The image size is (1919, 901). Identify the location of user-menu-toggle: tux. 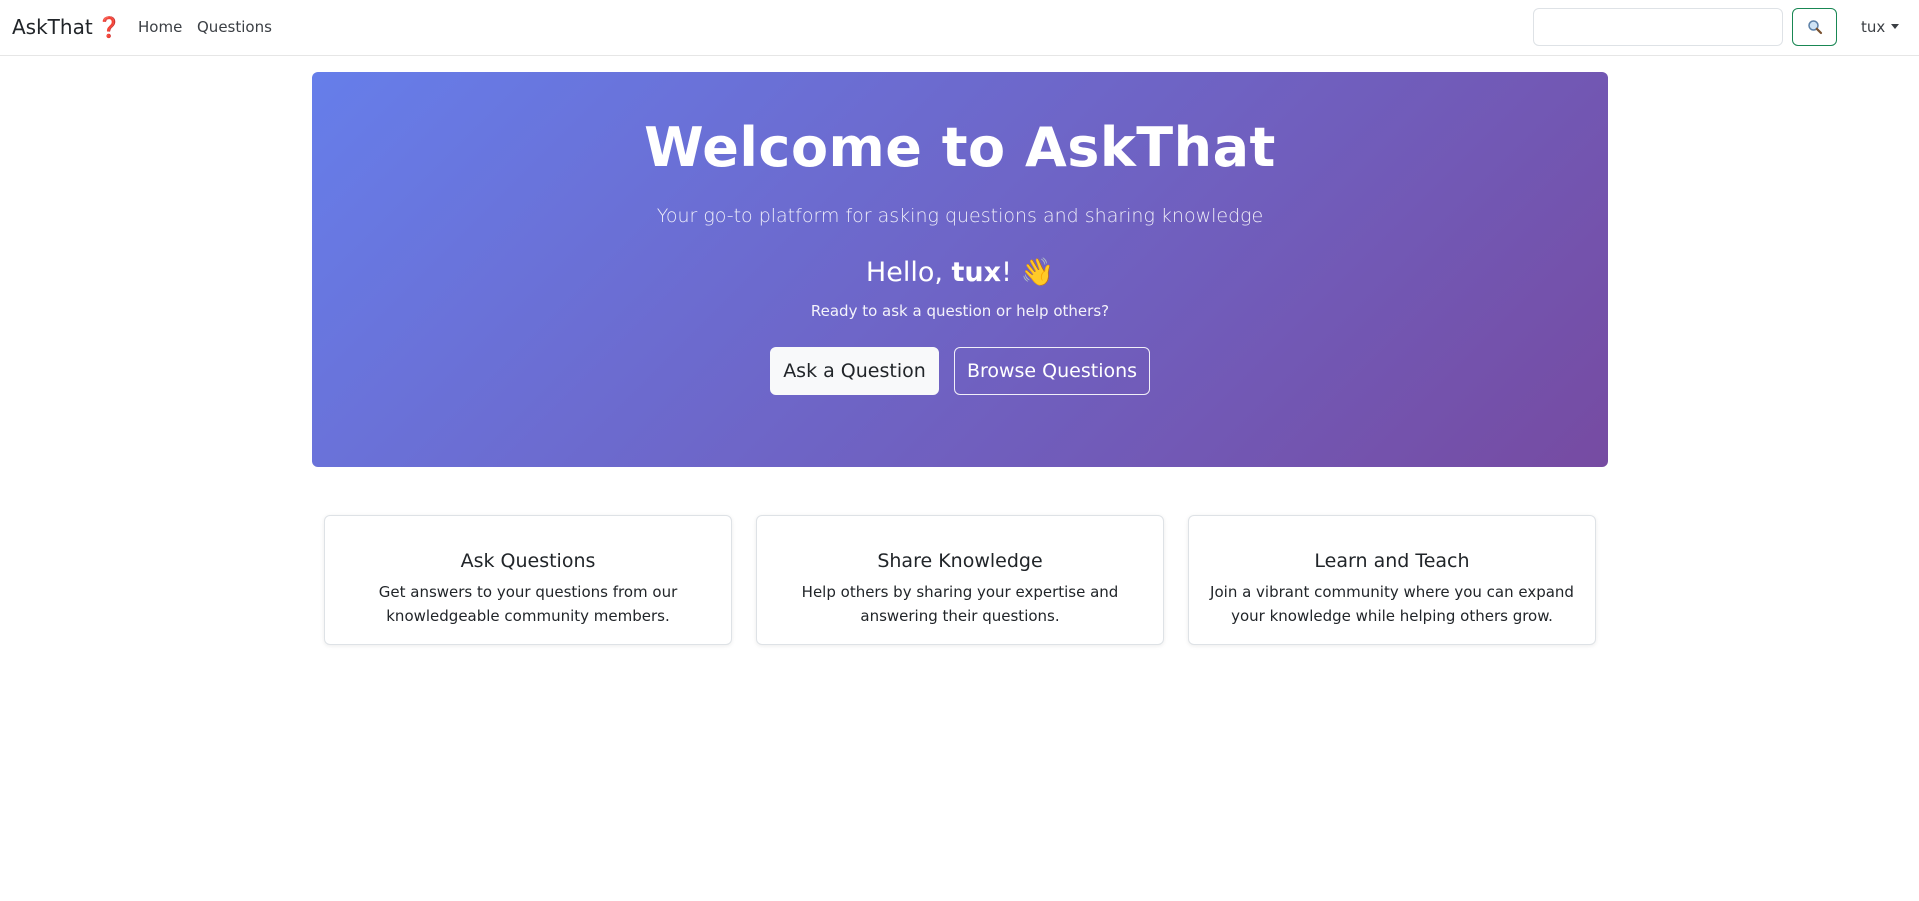
(1880, 27).